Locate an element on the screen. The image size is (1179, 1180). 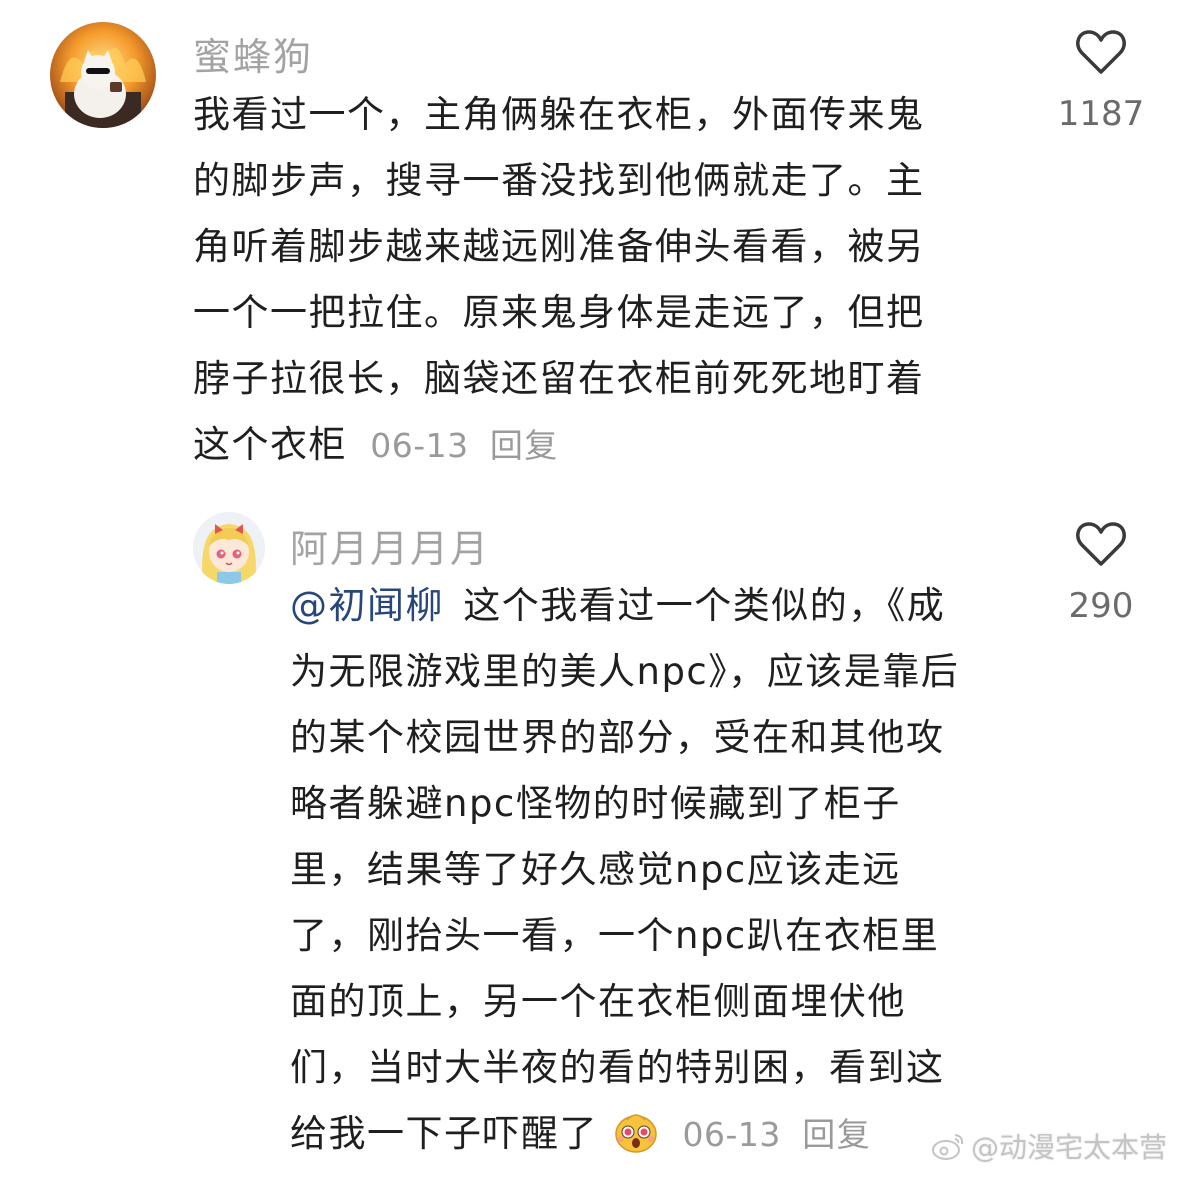
mention-link: @初闻柳 is located at coordinates (367, 605).